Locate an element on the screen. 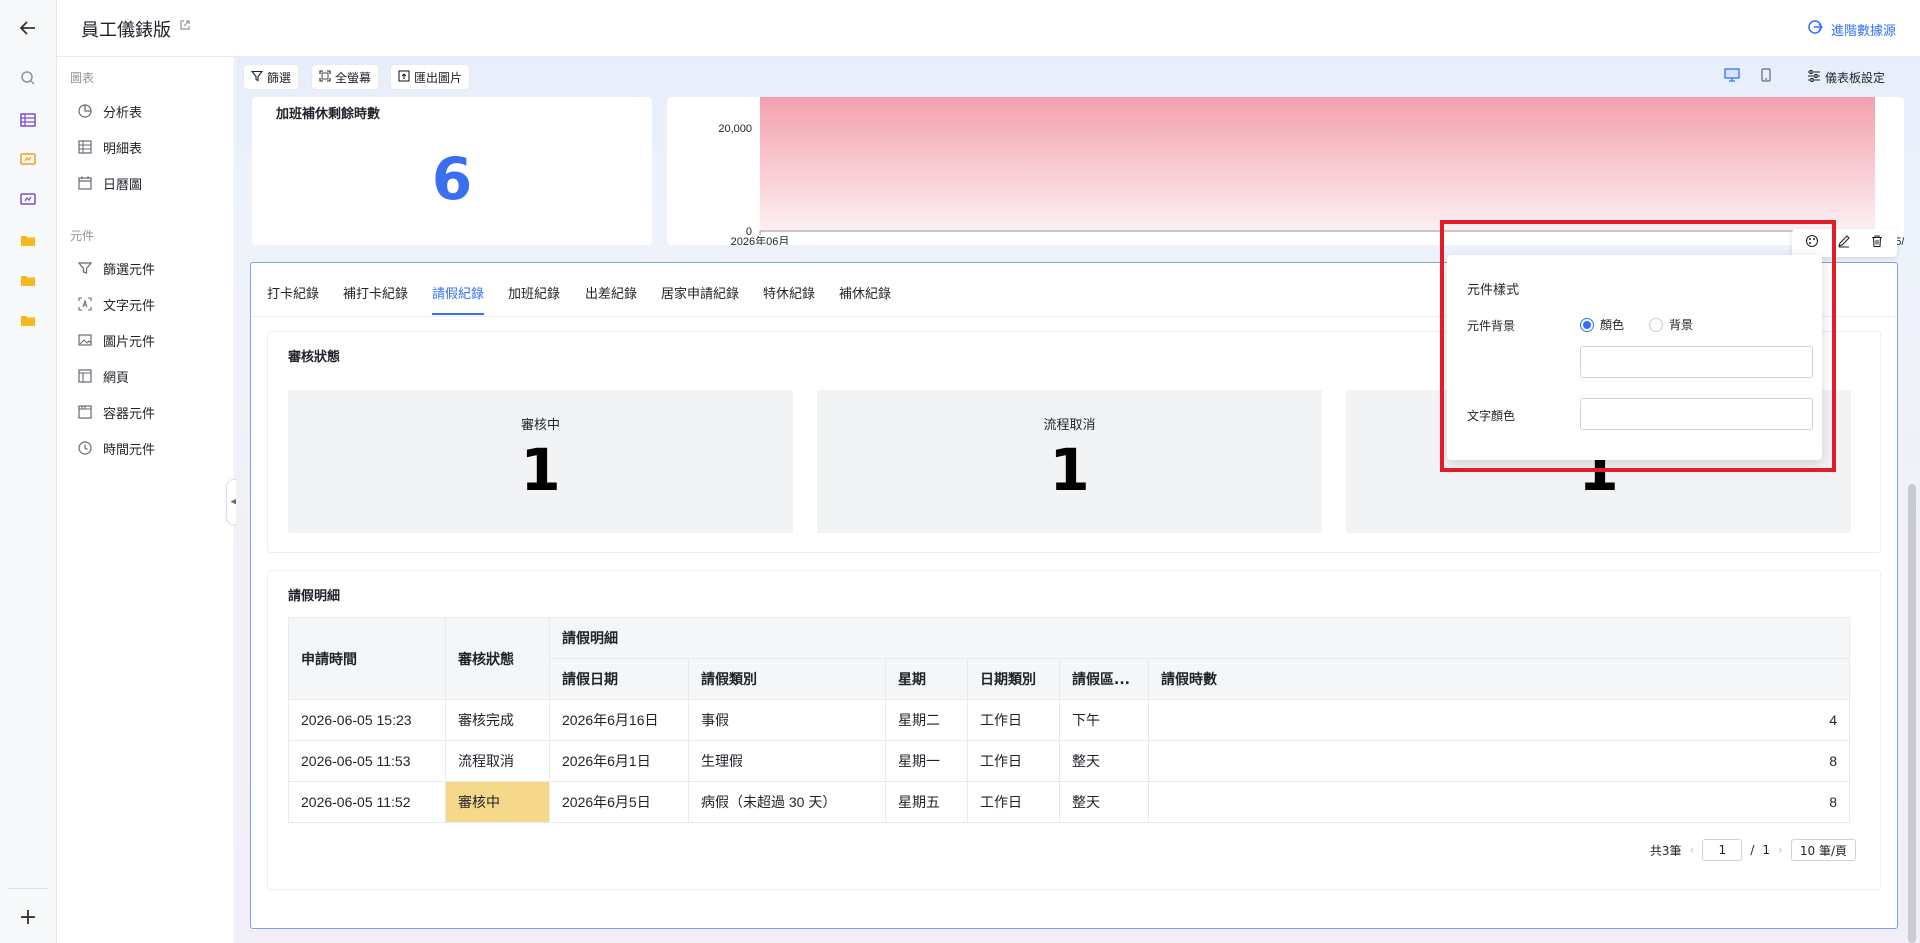  webpage-icon is located at coordinates (85, 376).